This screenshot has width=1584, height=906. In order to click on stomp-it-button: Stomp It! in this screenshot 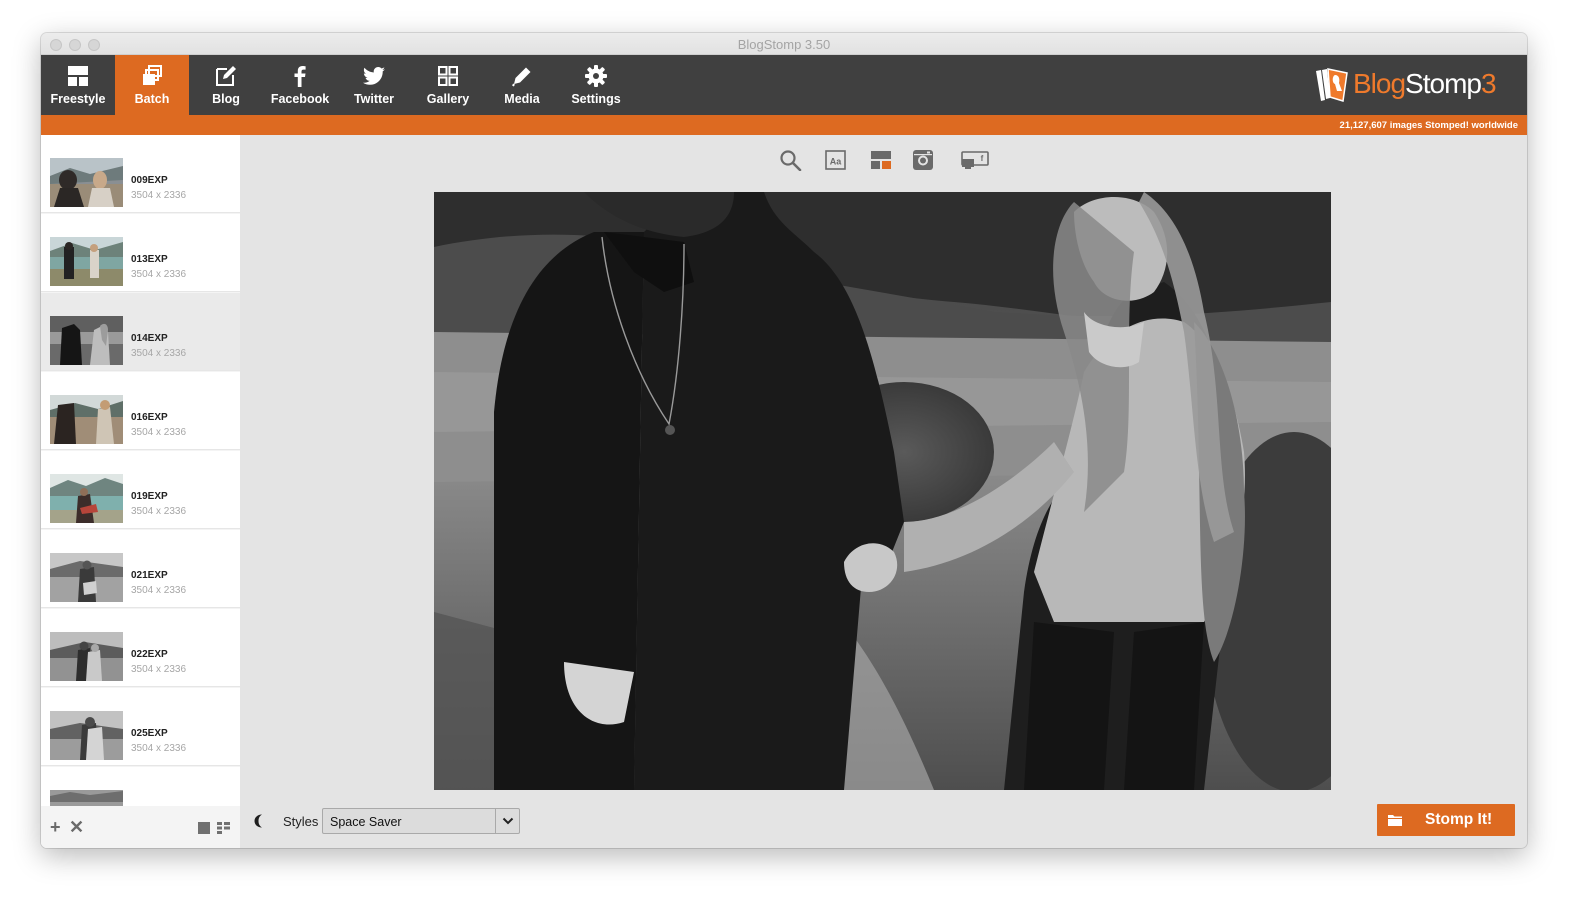, I will do `click(1446, 820)`.